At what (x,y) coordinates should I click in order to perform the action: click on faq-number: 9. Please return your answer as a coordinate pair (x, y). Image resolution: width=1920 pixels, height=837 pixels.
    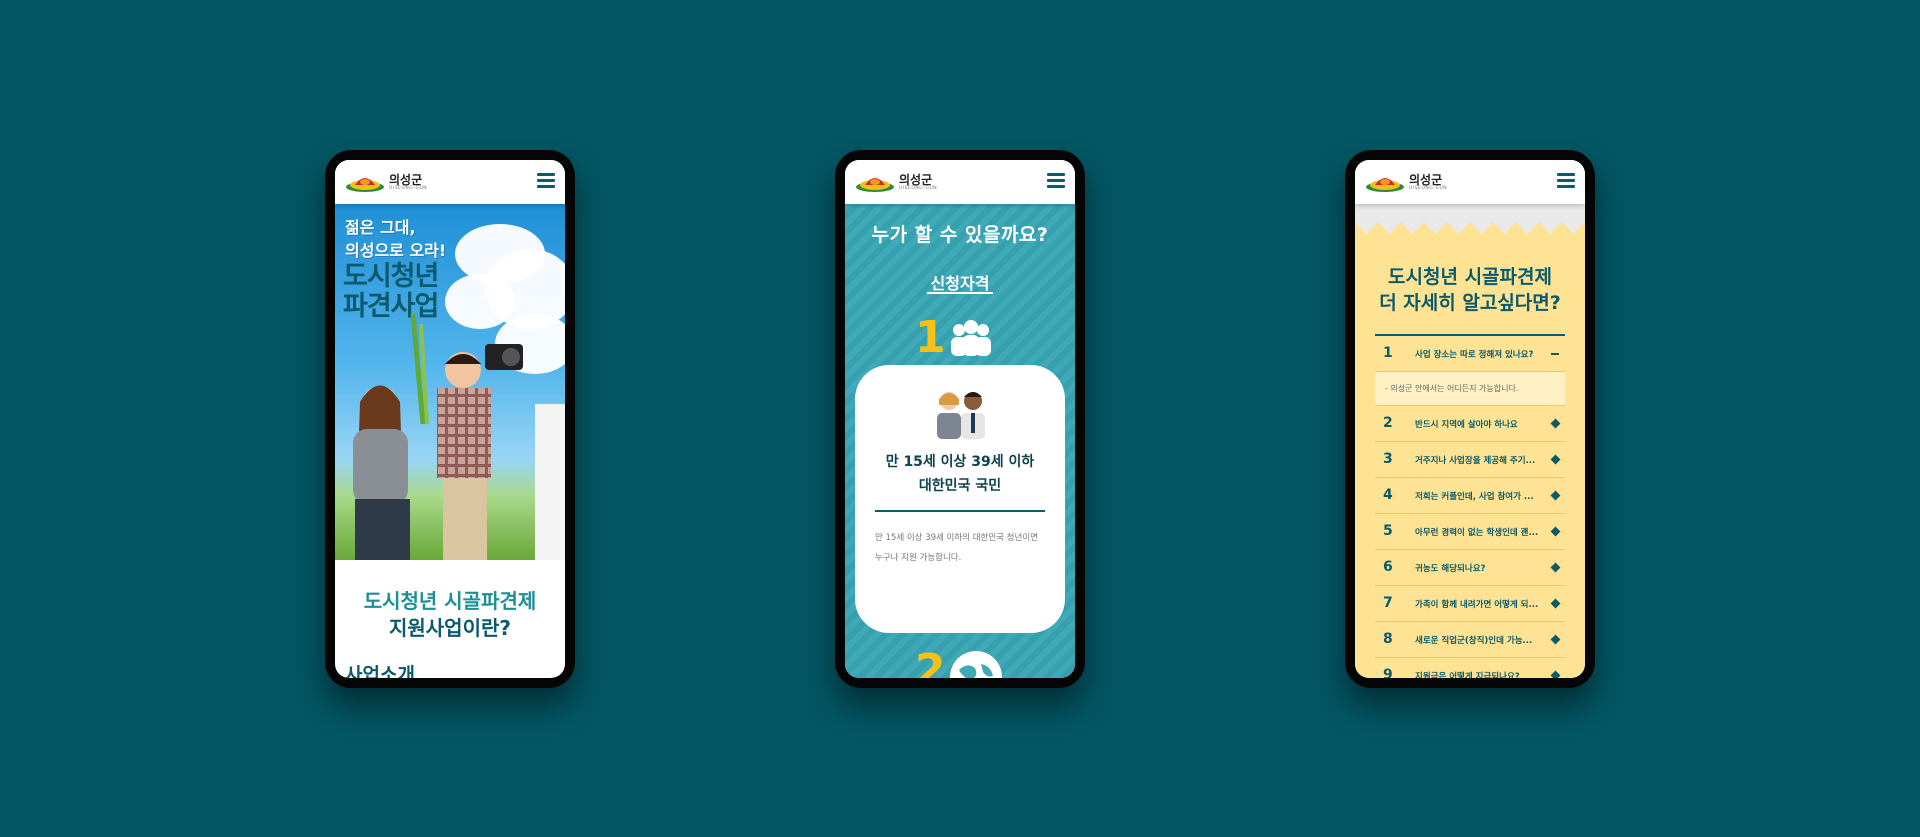
    Looking at the image, I should click on (1388, 672).